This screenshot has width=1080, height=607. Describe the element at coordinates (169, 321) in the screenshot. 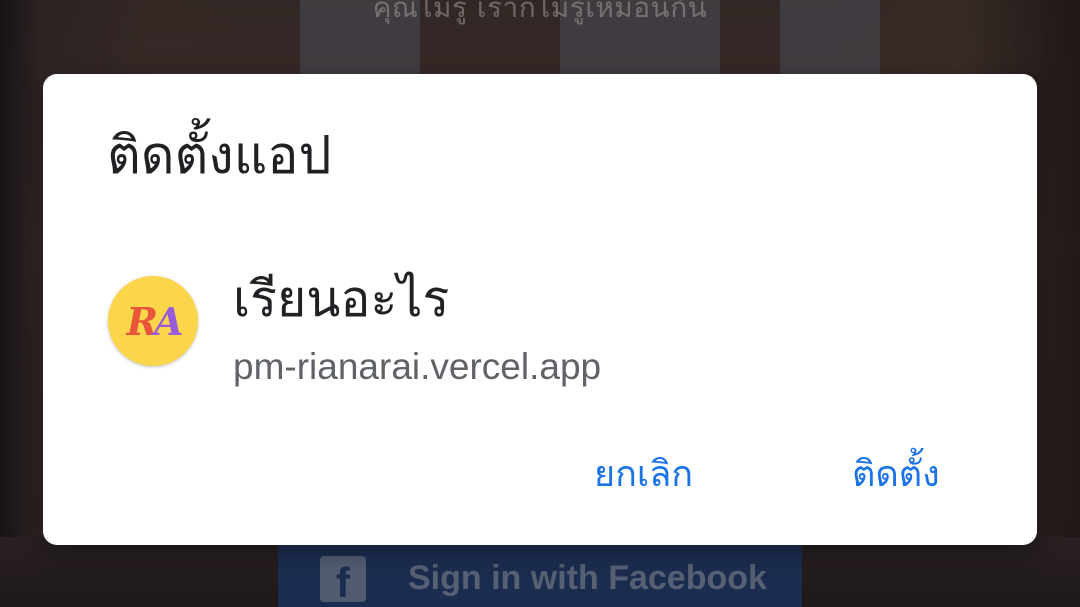

I see `app-logo-letter-a: A` at that location.